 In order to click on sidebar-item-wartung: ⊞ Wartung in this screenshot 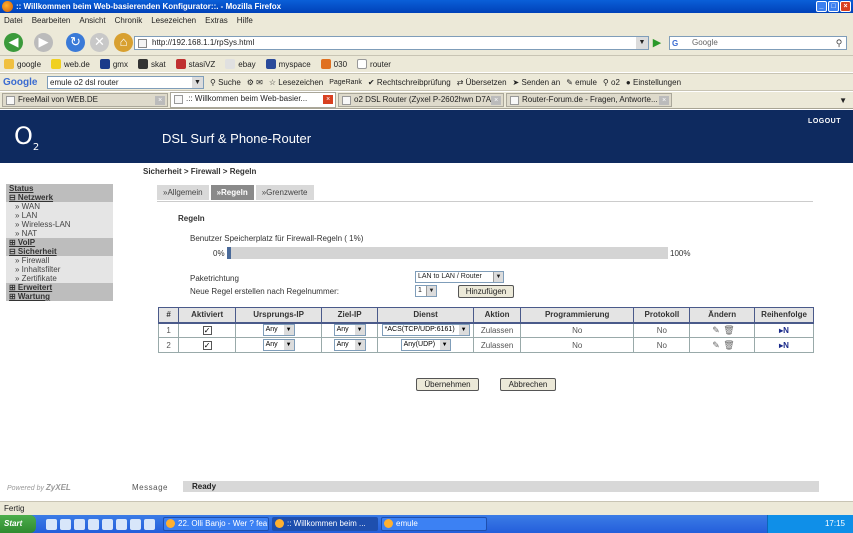, I will do `click(59, 296)`.